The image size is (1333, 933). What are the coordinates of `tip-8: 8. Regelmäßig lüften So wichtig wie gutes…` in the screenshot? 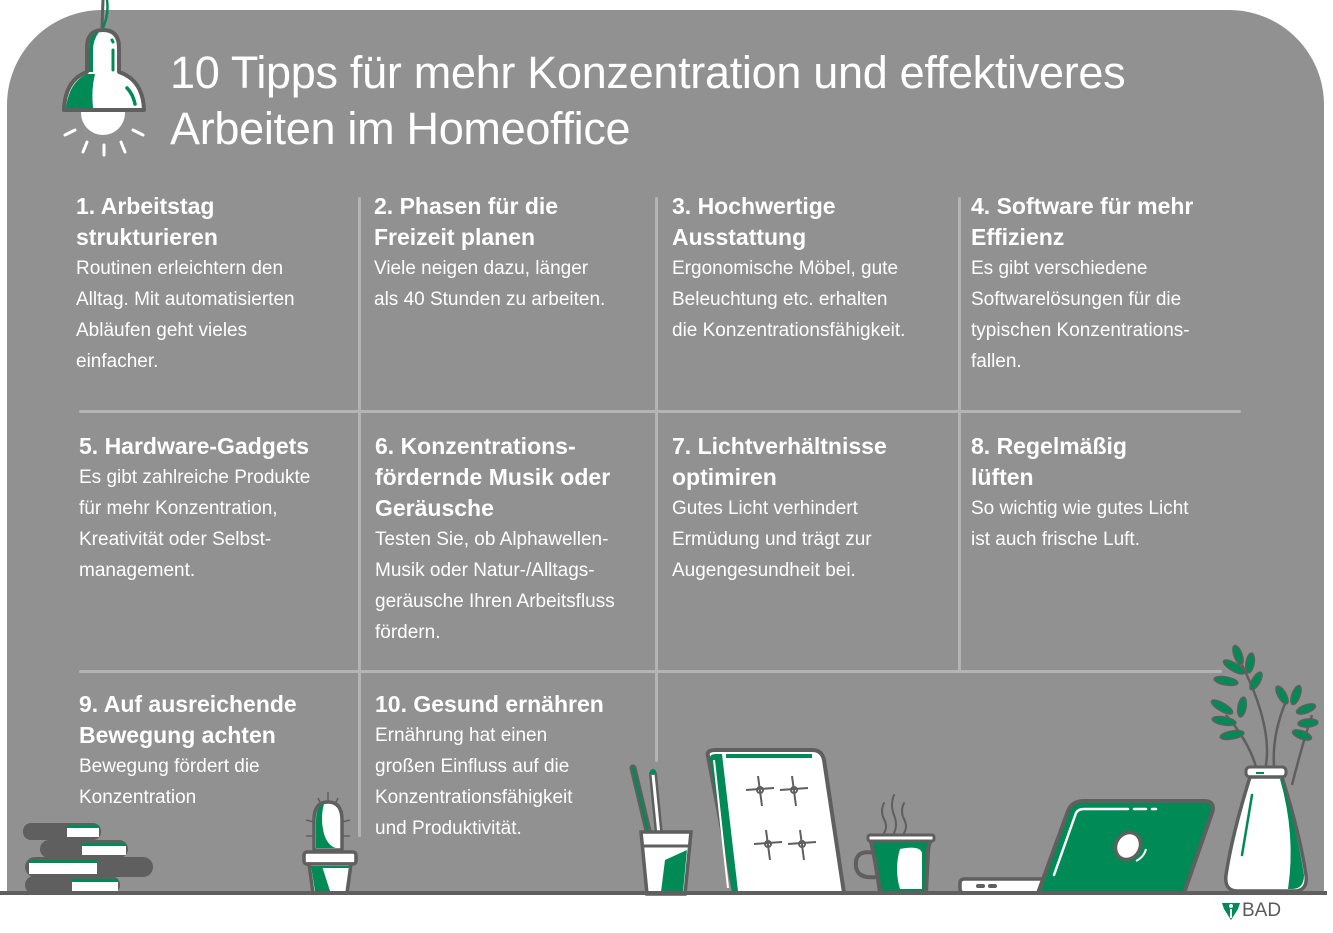 It's located at (1103, 493).